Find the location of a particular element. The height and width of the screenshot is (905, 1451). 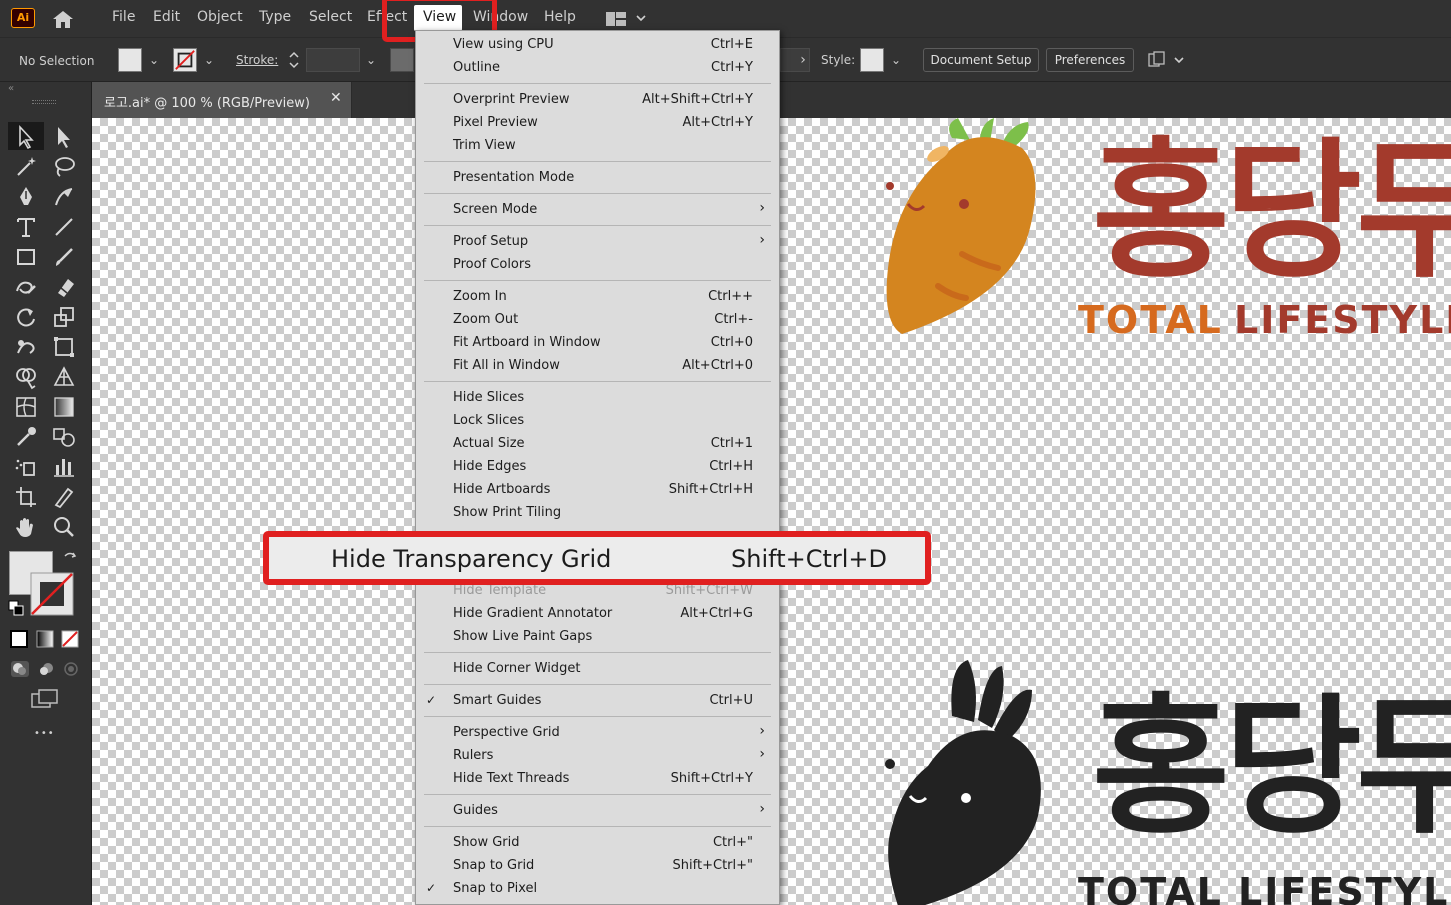

style-dropdown-icon: ⌄ is located at coordinates (896, 60).